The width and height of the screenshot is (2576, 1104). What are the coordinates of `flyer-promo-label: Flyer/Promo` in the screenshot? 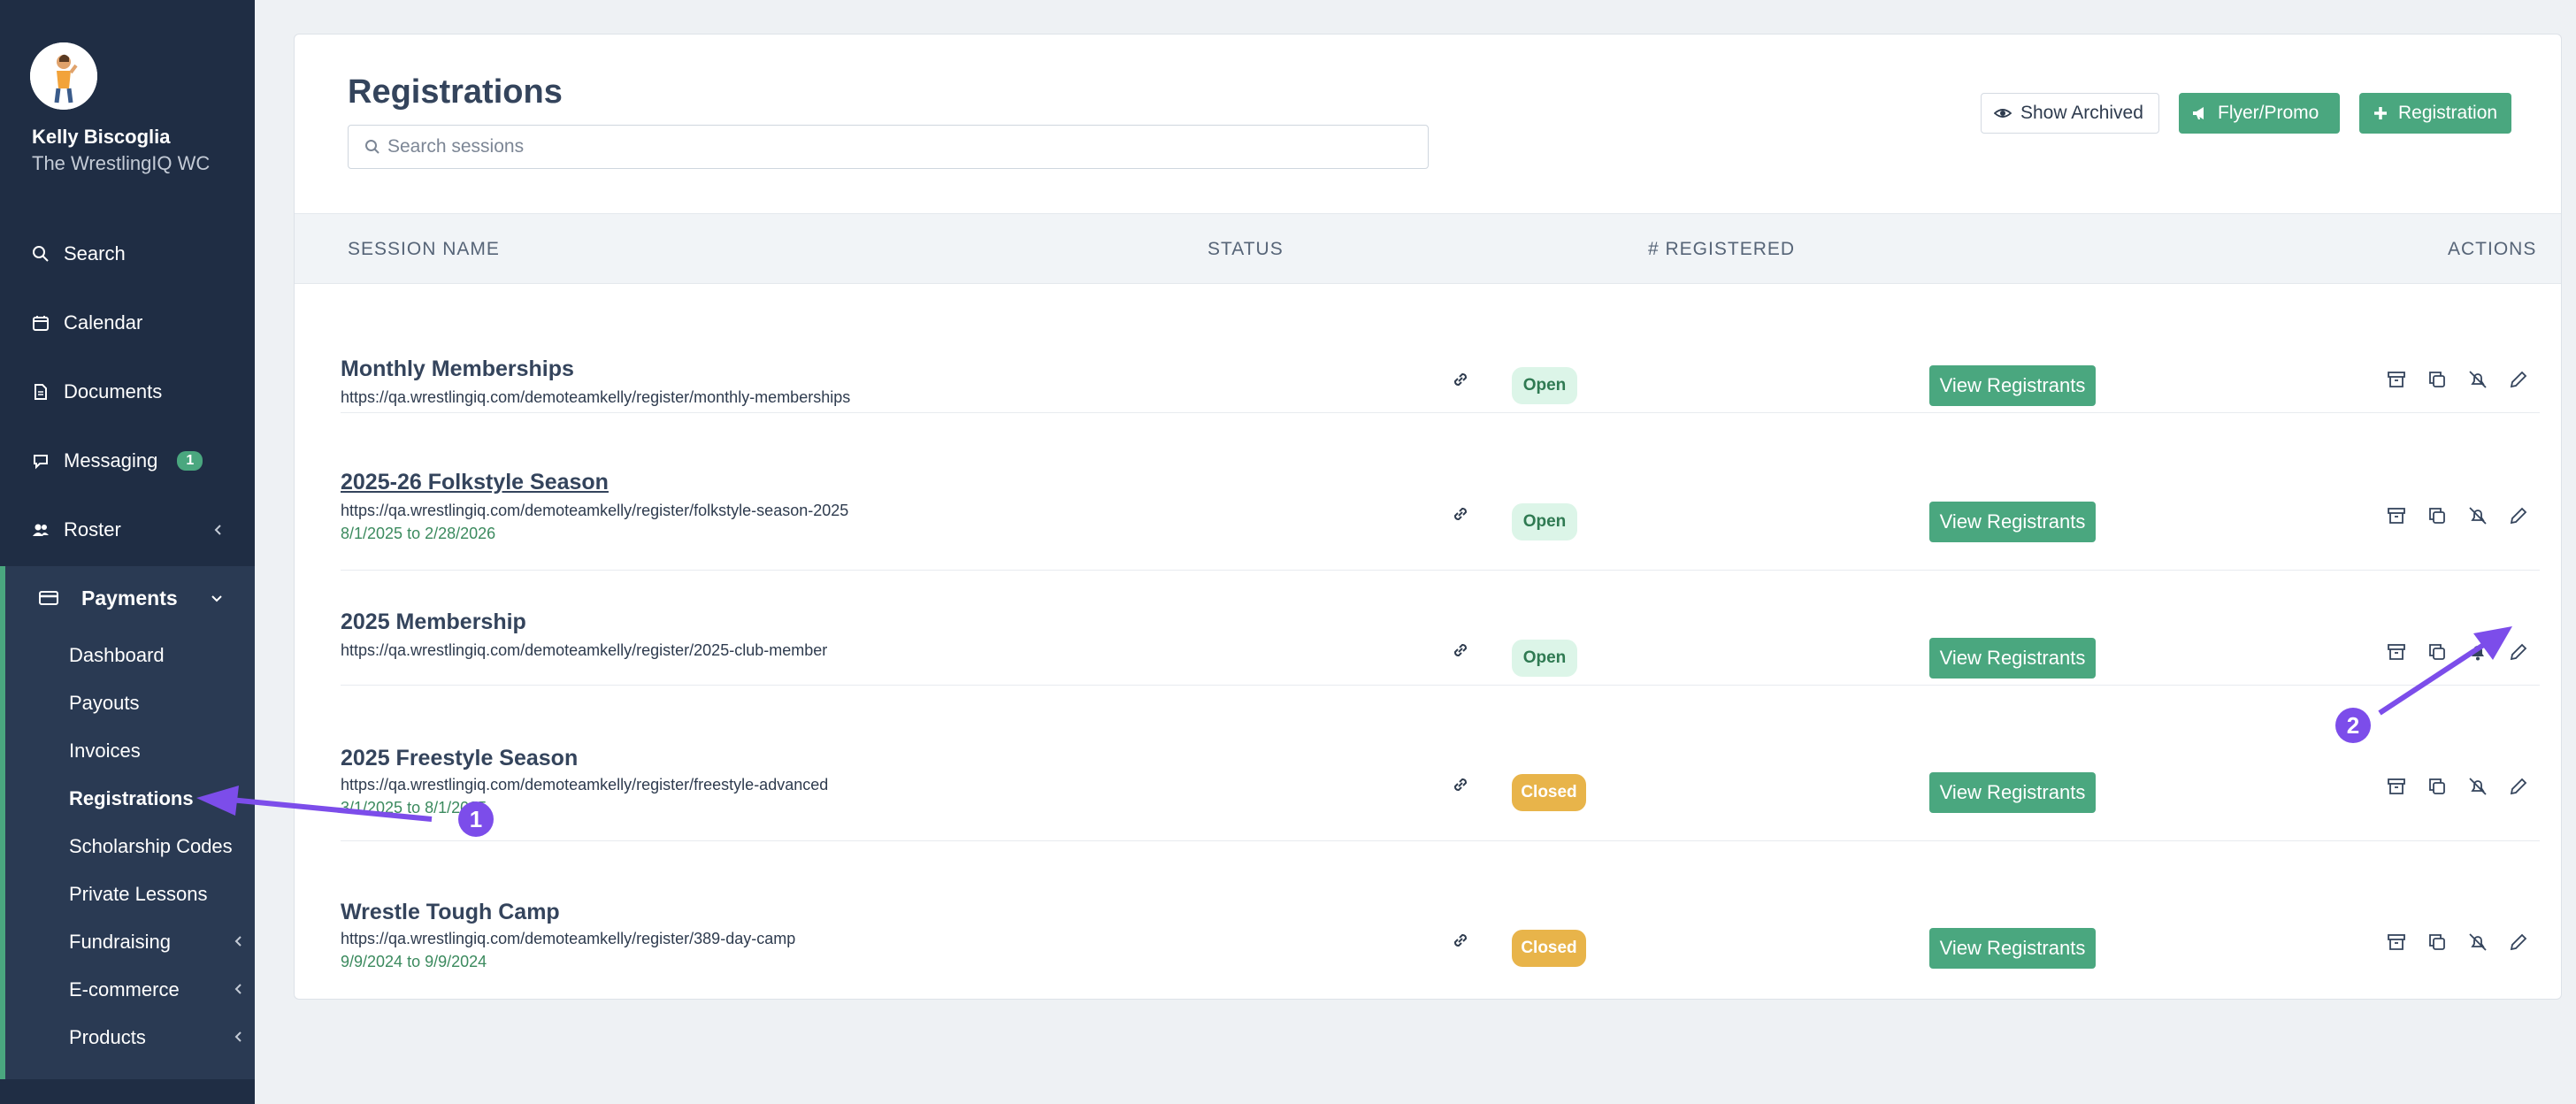 It's located at (2268, 113).